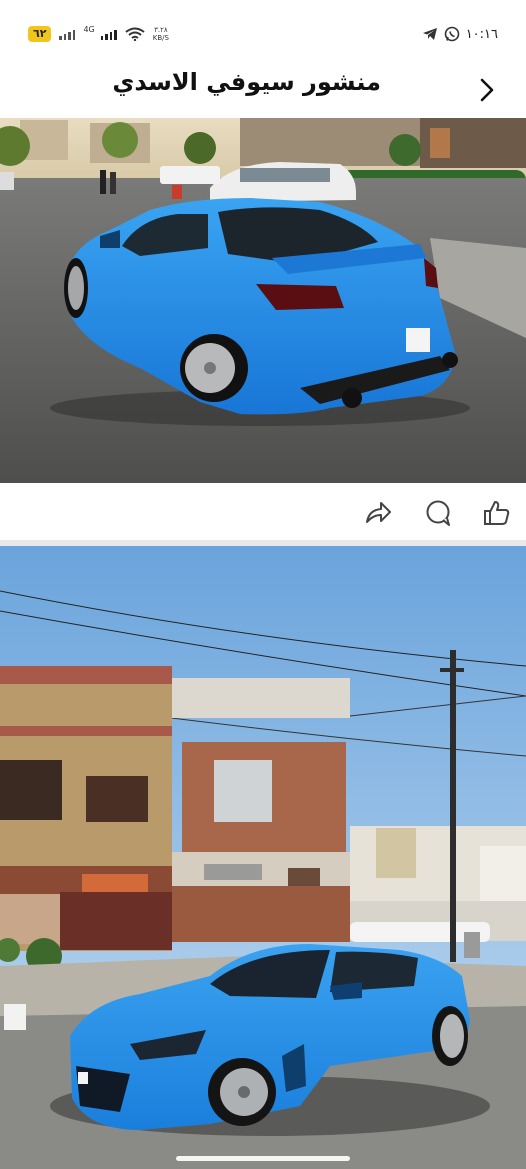  What do you see at coordinates (263, 1158) in the screenshot?
I see `home-indicator` at bounding box center [263, 1158].